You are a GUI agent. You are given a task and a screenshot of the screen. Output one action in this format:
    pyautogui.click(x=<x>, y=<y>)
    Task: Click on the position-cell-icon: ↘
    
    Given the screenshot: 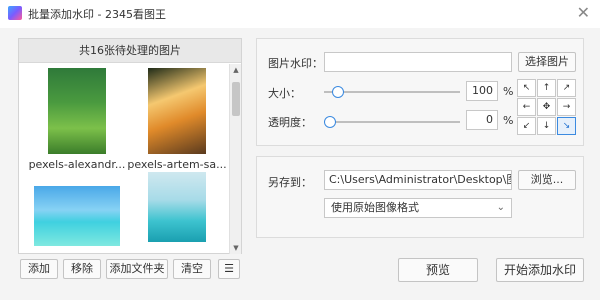 What is the action you would take?
    pyautogui.click(x=566, y=126)
    